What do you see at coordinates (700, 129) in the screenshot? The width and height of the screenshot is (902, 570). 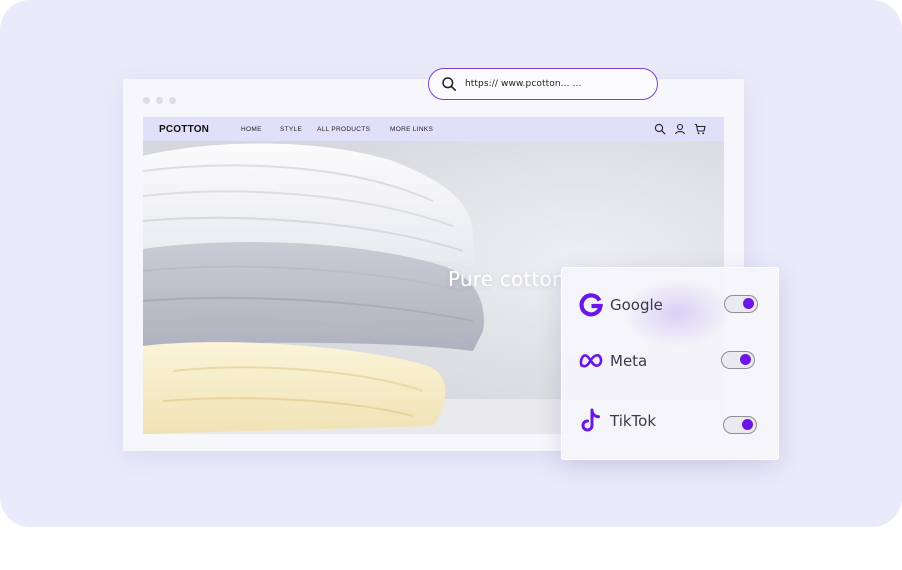 I see `cart-icon` at bounding box center [700, 129].